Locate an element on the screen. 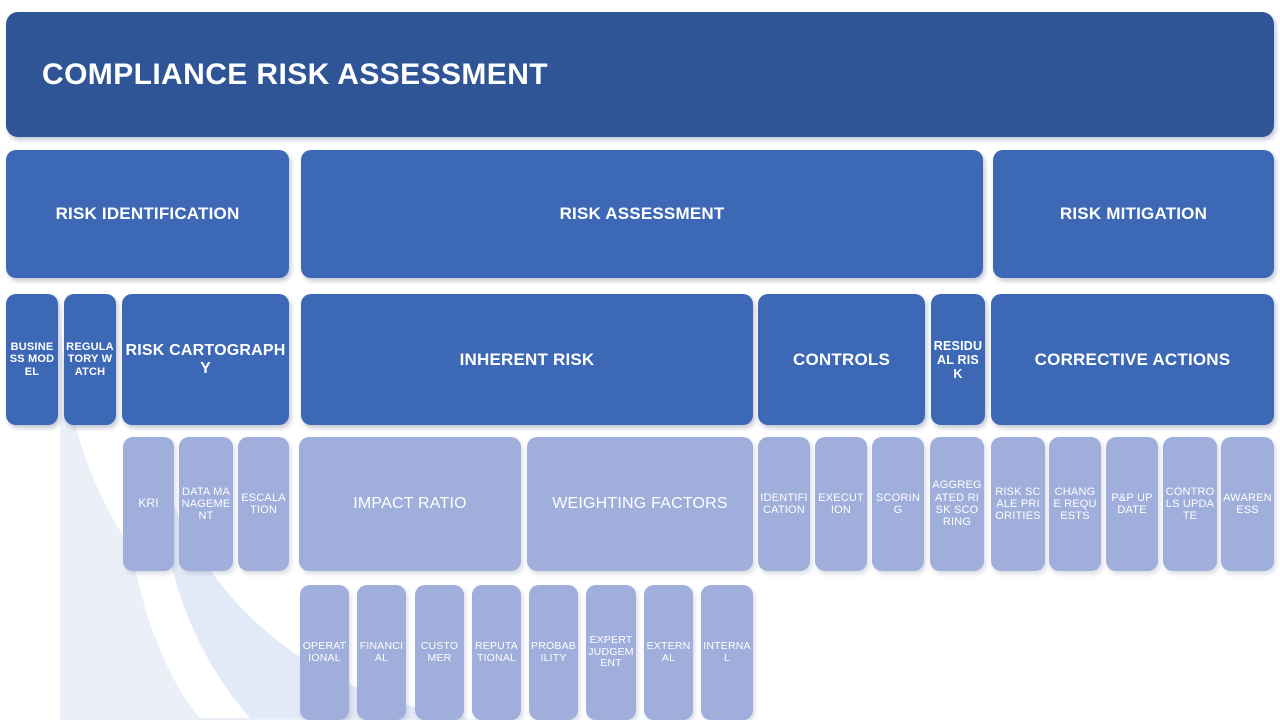 The image size is (1280, 720). subprocess-residual-risk: RESIDUAL RISK is located at coordinates (958, 359).